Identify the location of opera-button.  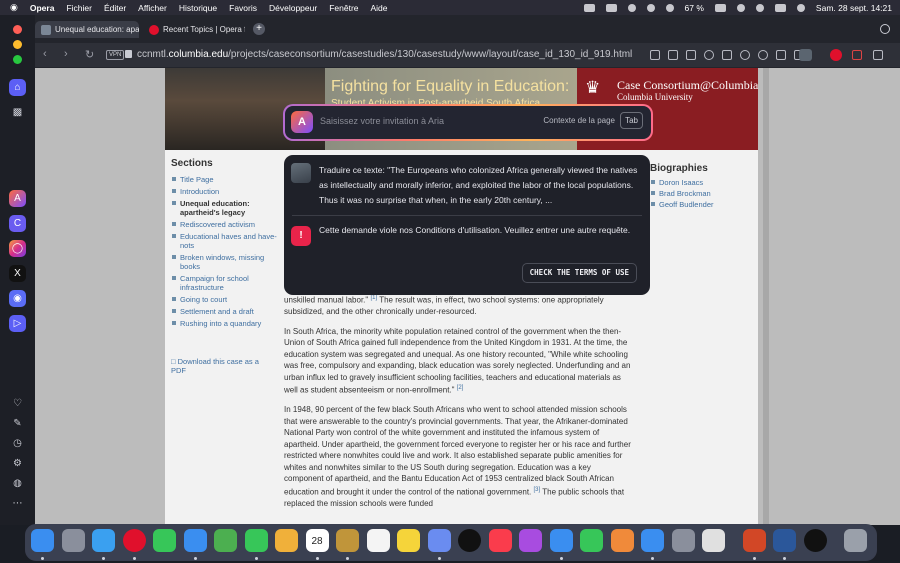
(836, 55).